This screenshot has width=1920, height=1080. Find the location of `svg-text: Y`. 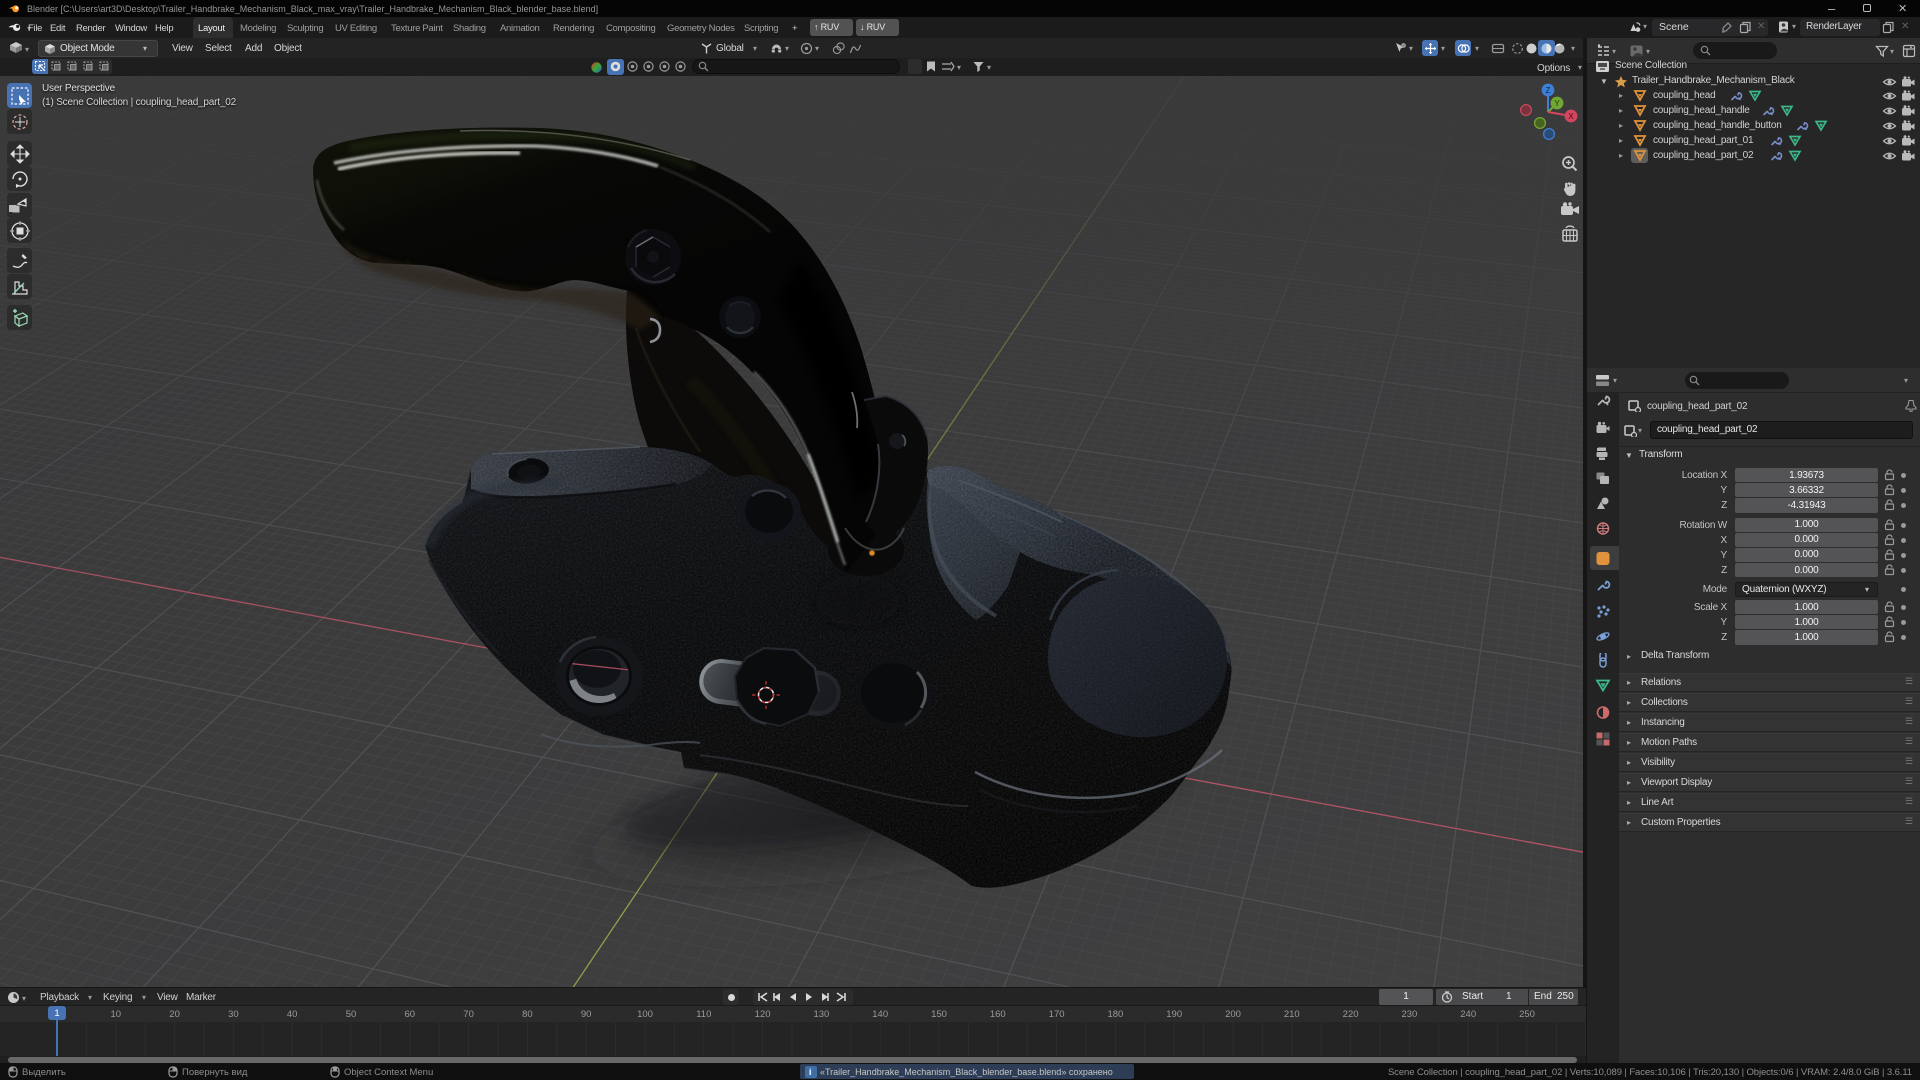

svg-text: Y is located at coordinates (1557, 103).